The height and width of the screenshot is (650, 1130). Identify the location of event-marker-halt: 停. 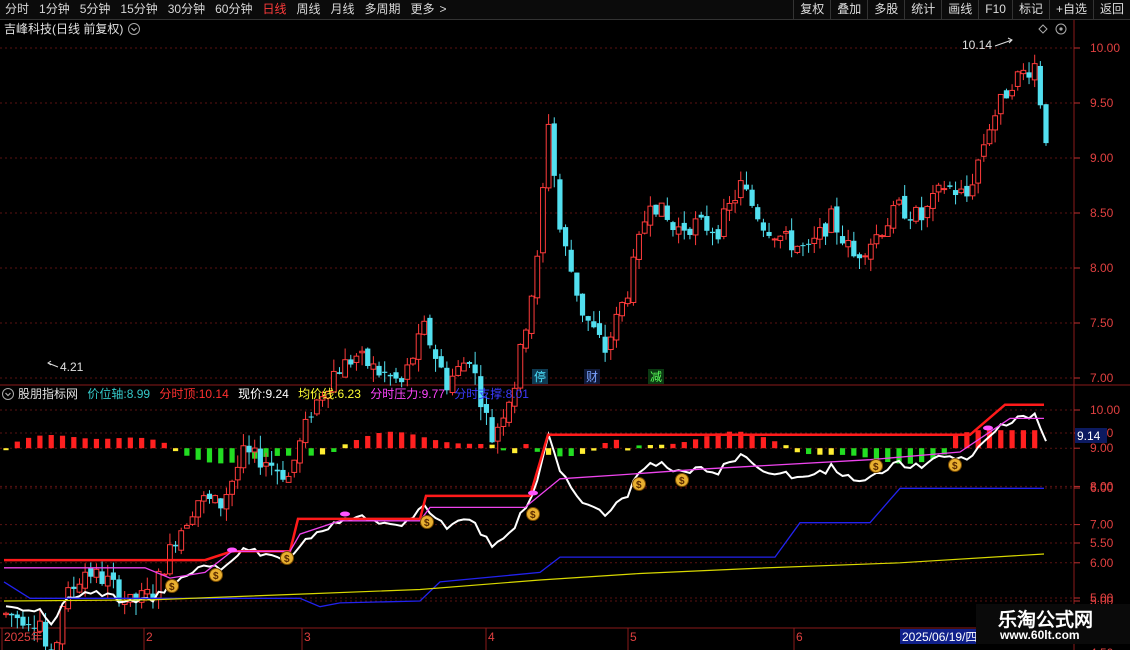
(540, 376).